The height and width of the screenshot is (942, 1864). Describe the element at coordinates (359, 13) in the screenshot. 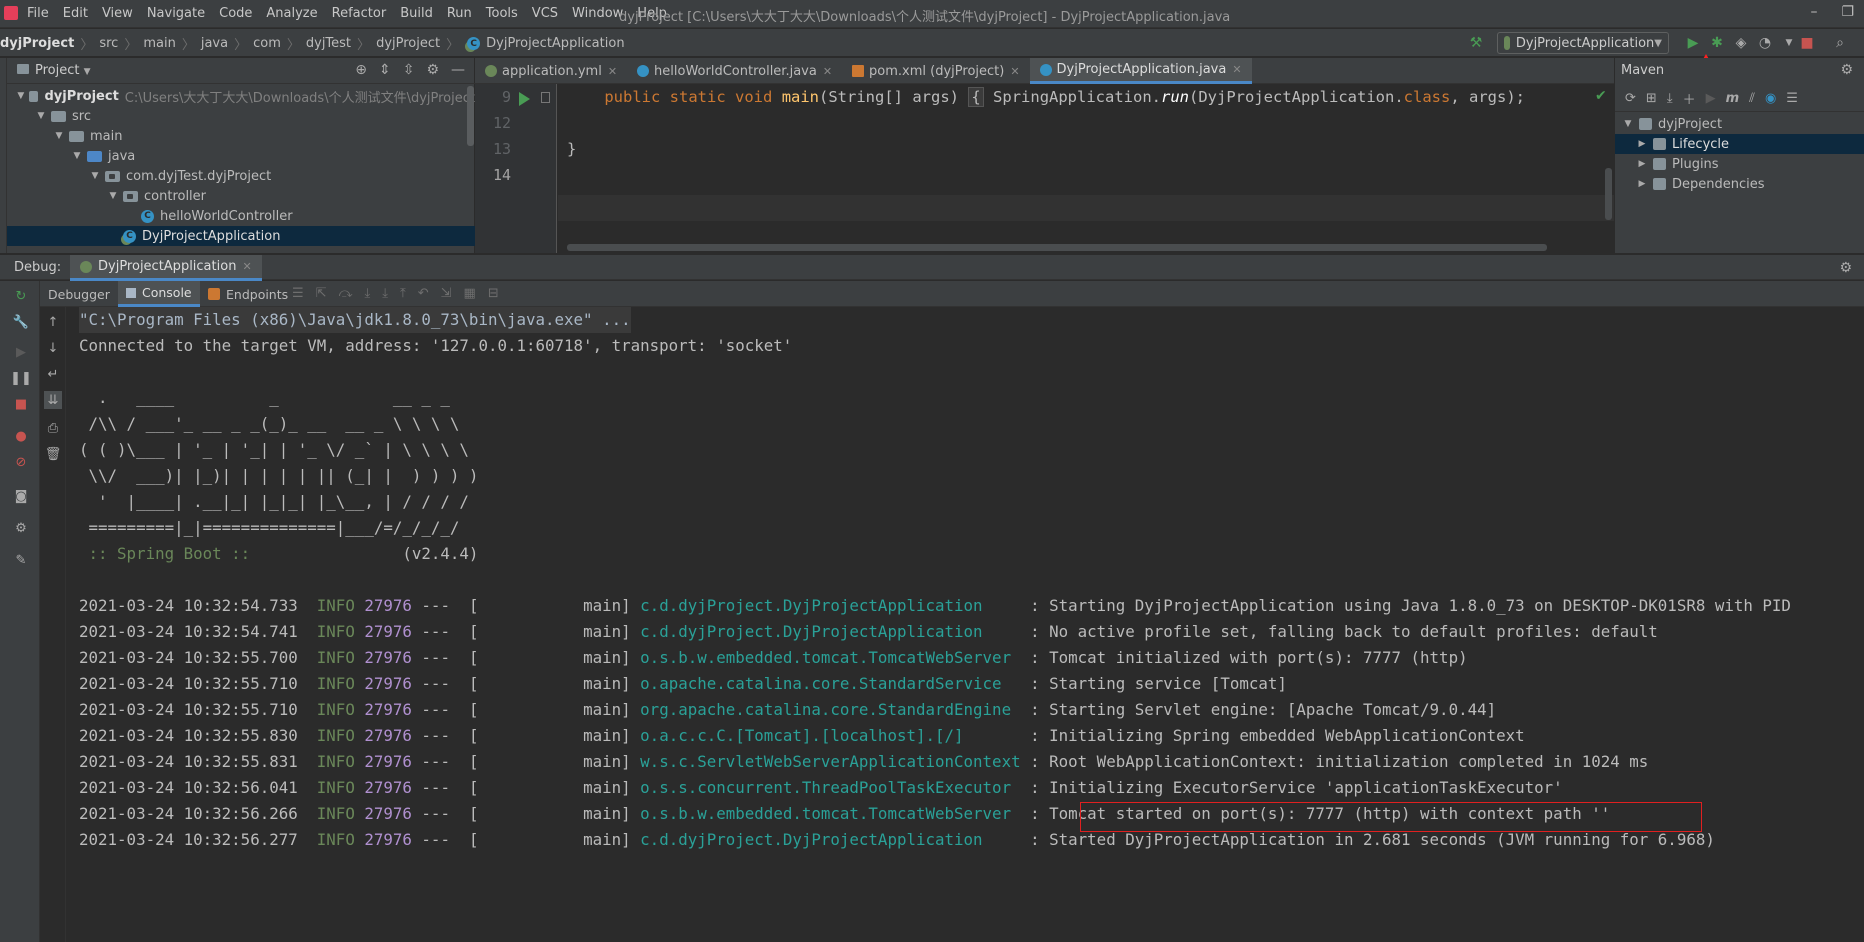

I see `menu-refactor: Refactor` at that location.